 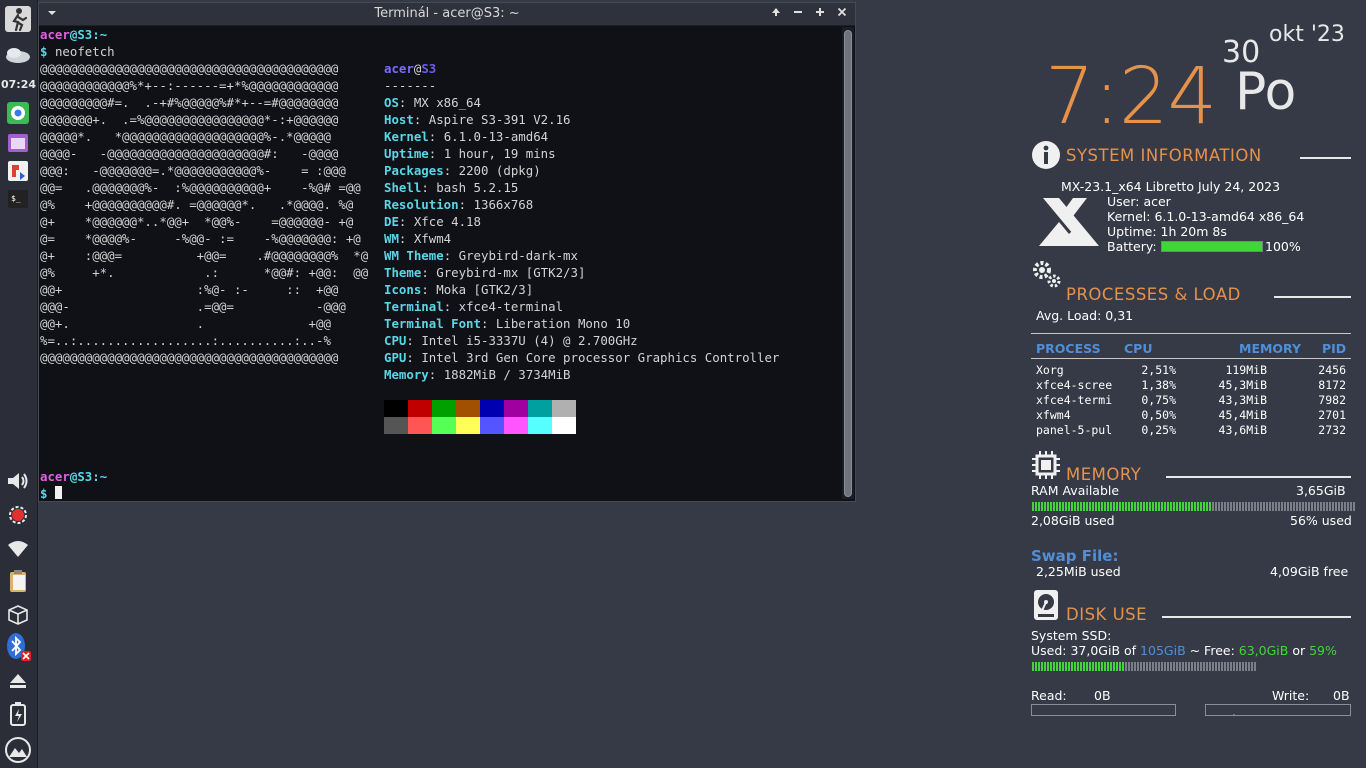 I want to click on battery-bar-fill, so click(x=1212, y=246).